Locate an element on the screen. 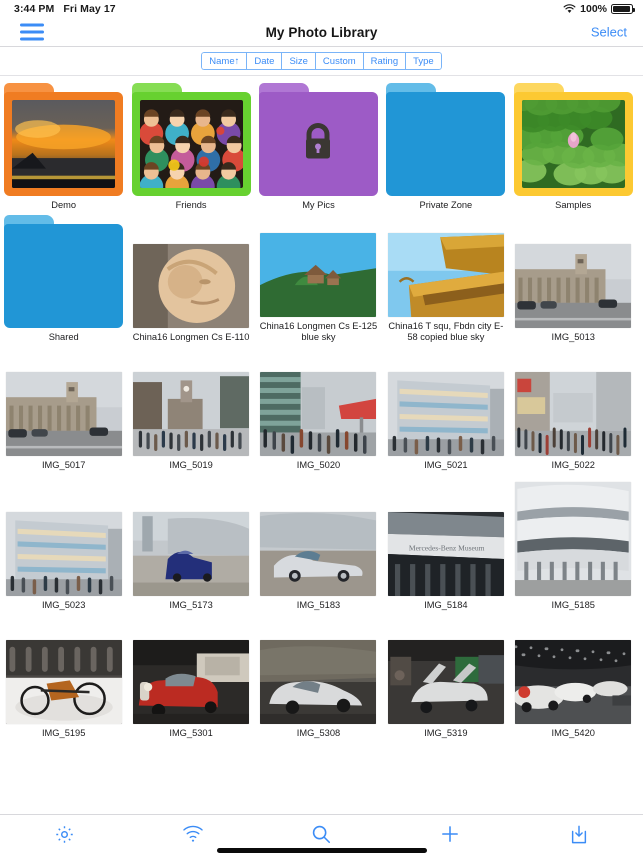  folder-demo is located at coordinates (64, 139).